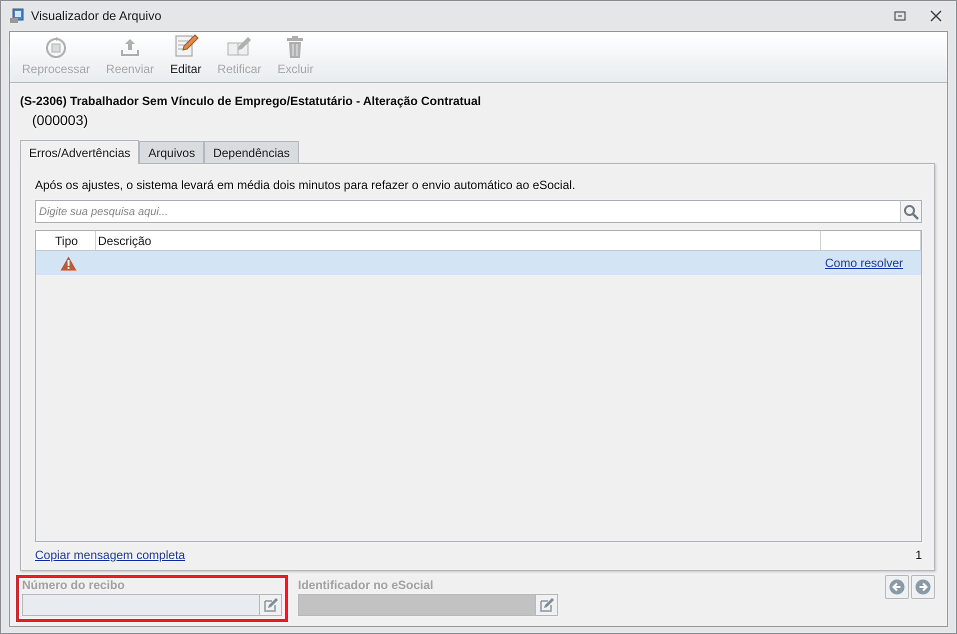  What do you see at coordinates (74, 585) in the screenshot?
I see `field-label: Número do recibo` at bounding box center [74, 585].